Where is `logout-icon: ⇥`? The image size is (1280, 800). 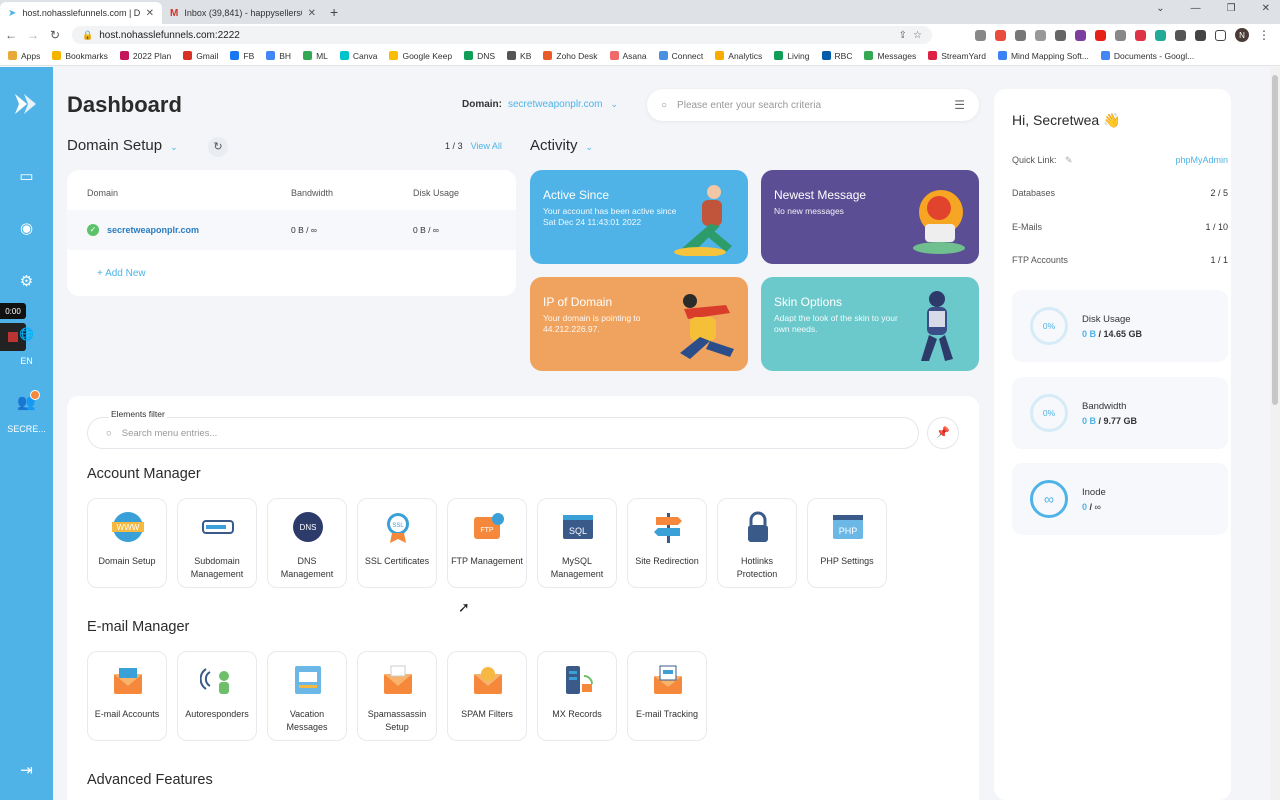 logout-icon: ⇥ is located at coordinates (26, 770).